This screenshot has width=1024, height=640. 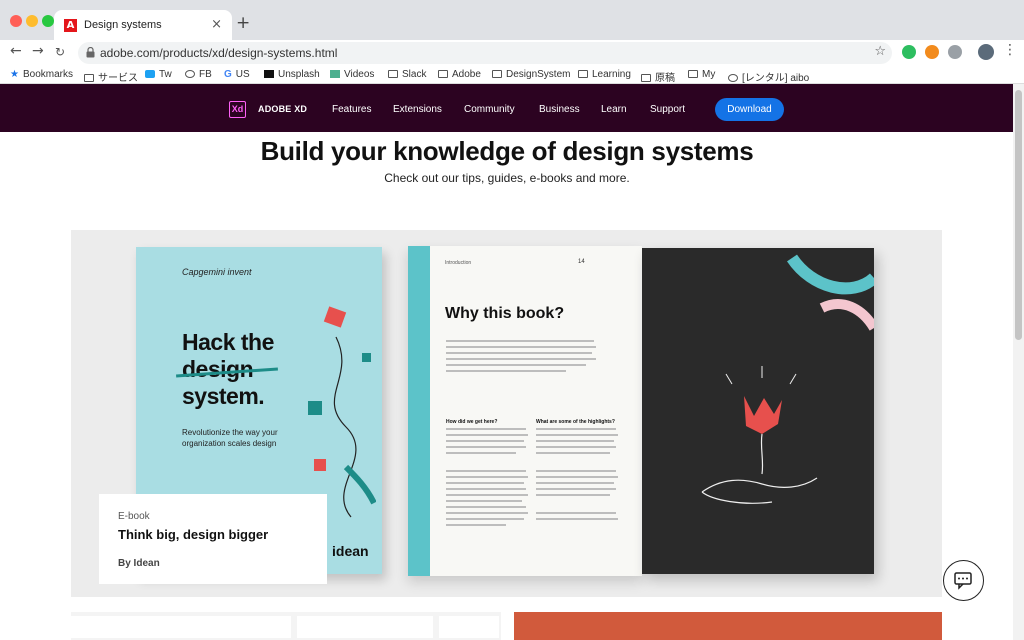 What do you see at coordinates (282, 109) in the screenshot?
I see `nav-brand: ADOBE XD` at bounding box center [282, 109].